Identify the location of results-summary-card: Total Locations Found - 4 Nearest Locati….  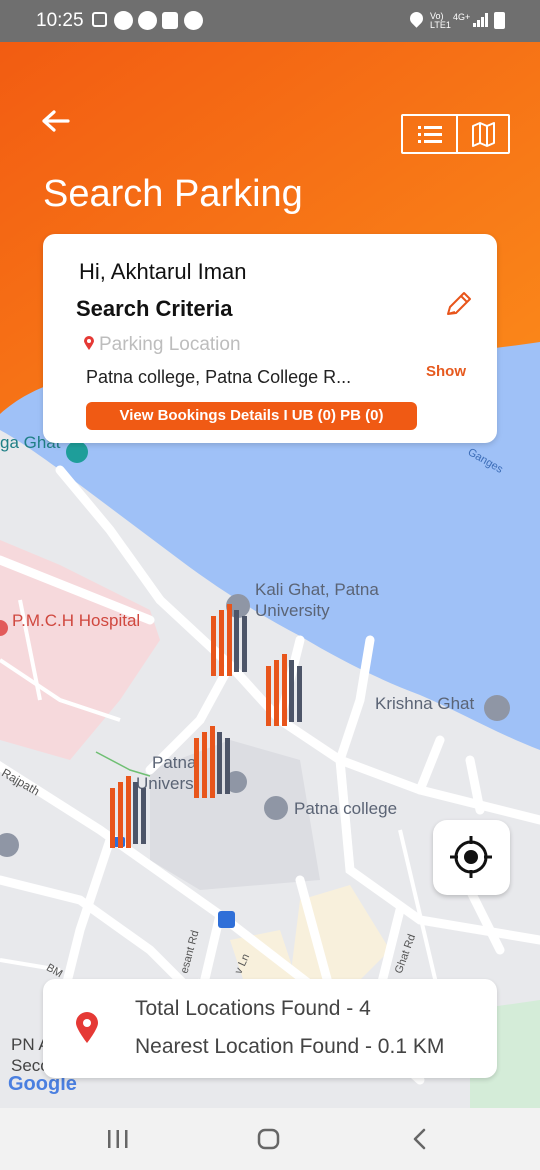
(270, 1028).